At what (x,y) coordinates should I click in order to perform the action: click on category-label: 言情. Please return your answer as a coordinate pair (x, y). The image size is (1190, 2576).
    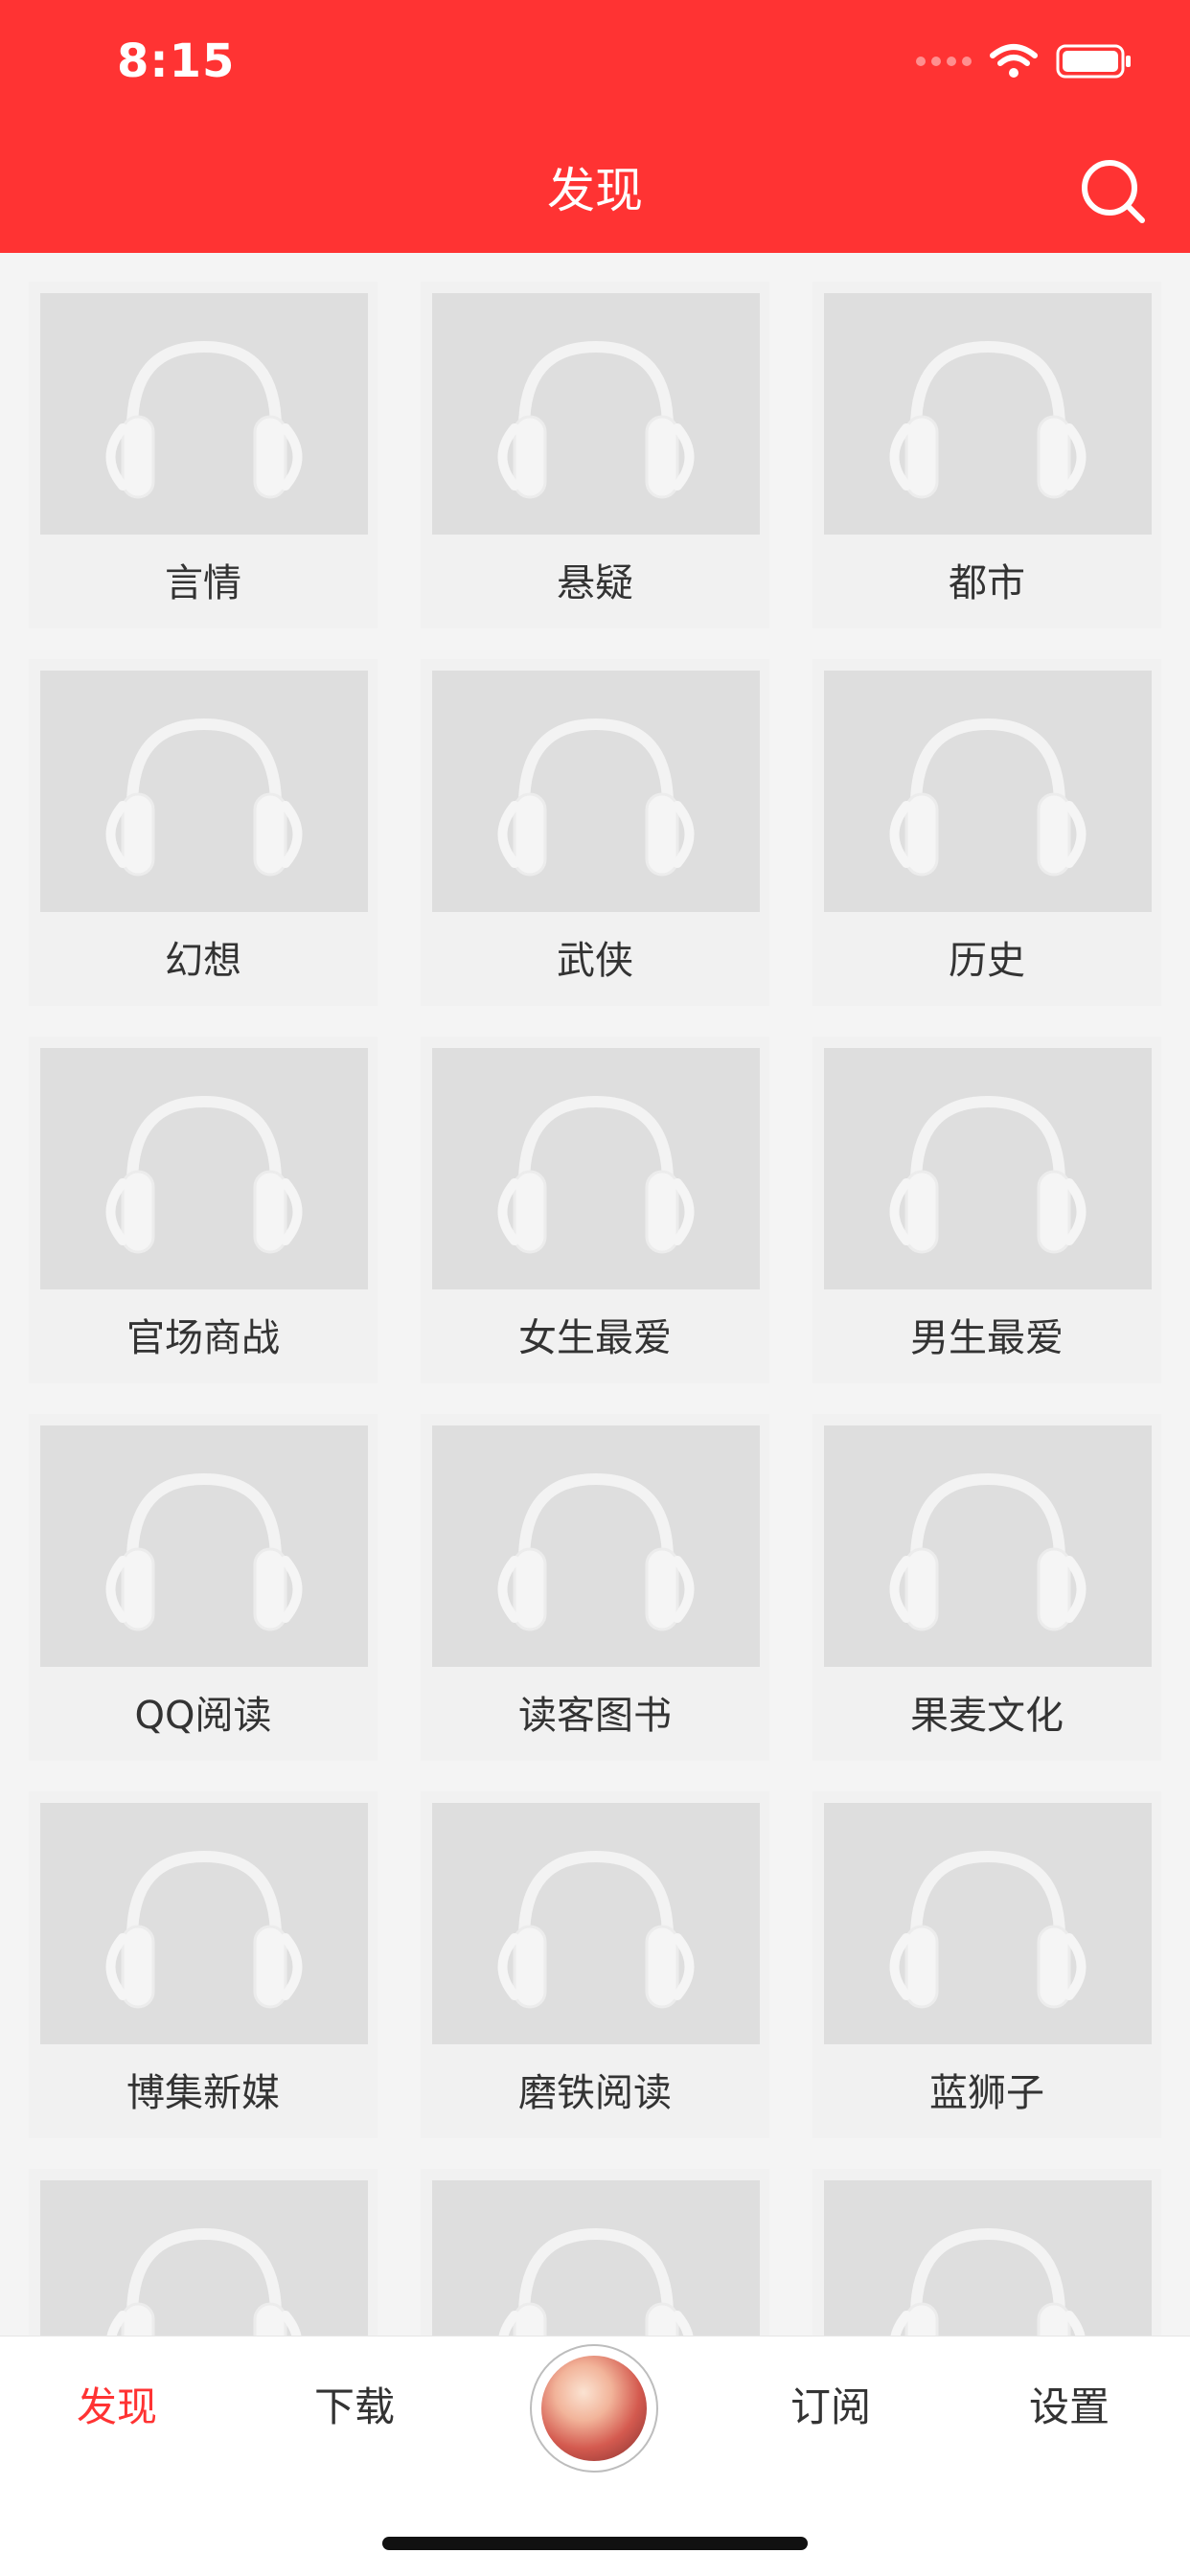
    Looking at the image, I should click on (203, 583).